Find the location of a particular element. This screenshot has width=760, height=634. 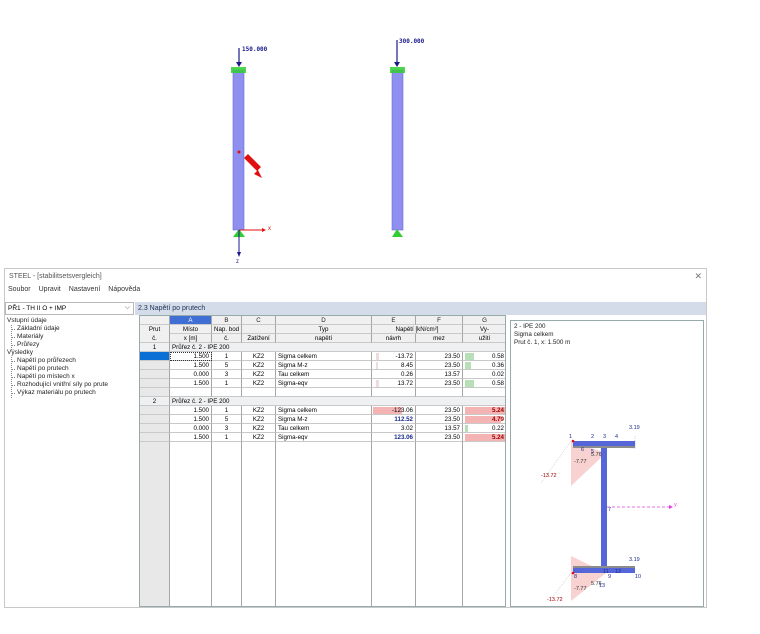

table-row: 1.500 5 KZ2 Sigma M-z 112.52 23.50 4.79 is located at coordinates (322, 419).